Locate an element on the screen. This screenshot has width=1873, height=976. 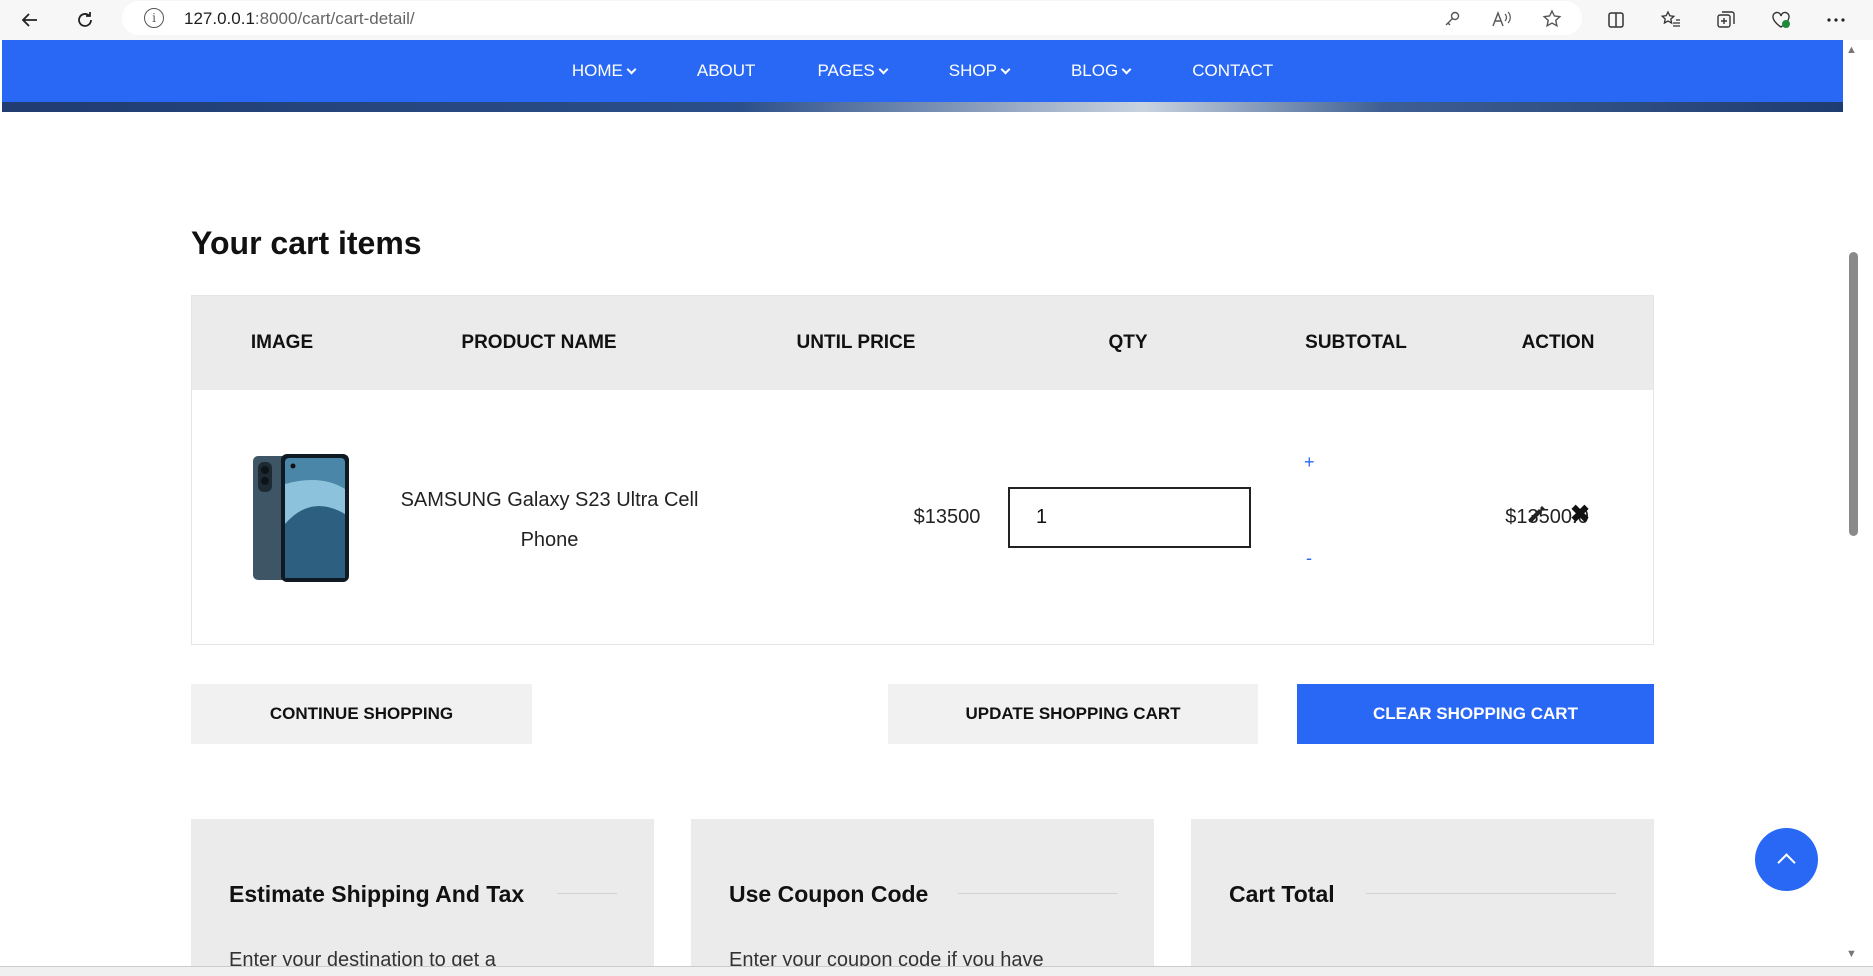
page-scrollbar is located at coordinates (1858, 503).